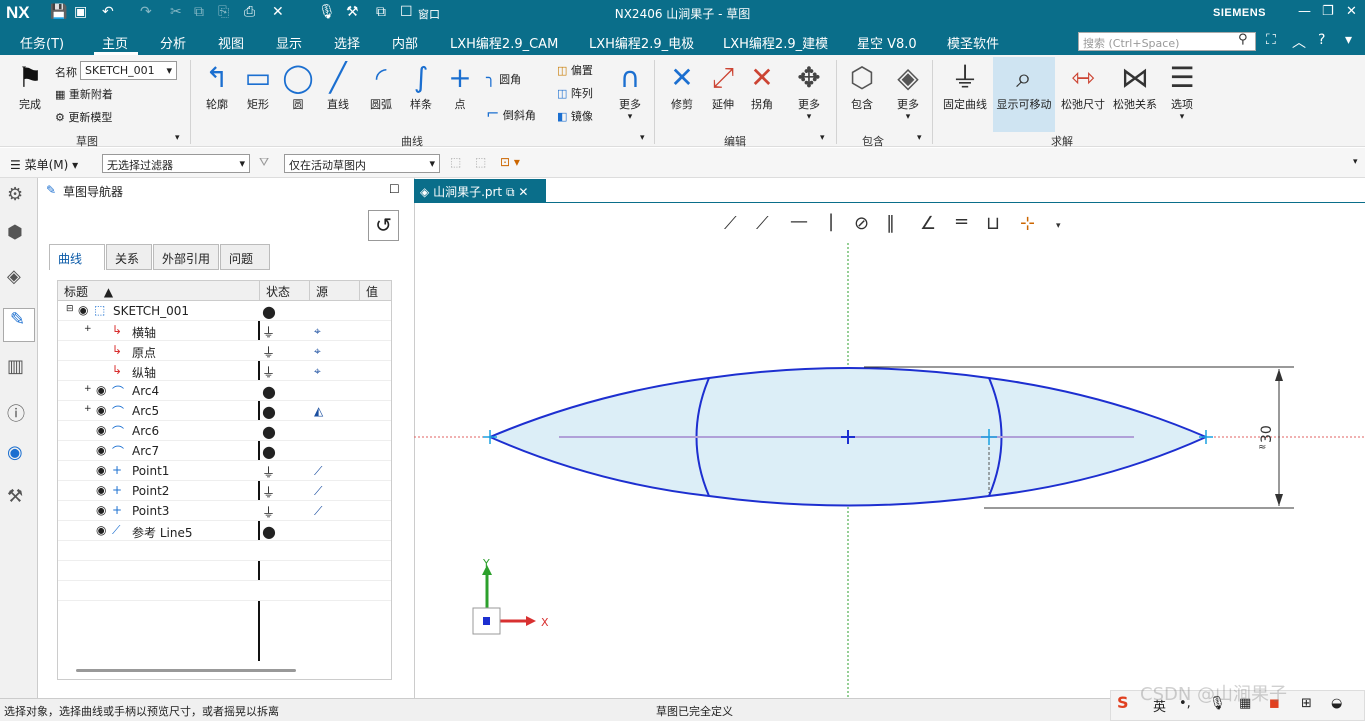 The height and width of the screenshot is (721, 1365). I want to click on mirror-button: ◧ 镜像, so click(575, 116).